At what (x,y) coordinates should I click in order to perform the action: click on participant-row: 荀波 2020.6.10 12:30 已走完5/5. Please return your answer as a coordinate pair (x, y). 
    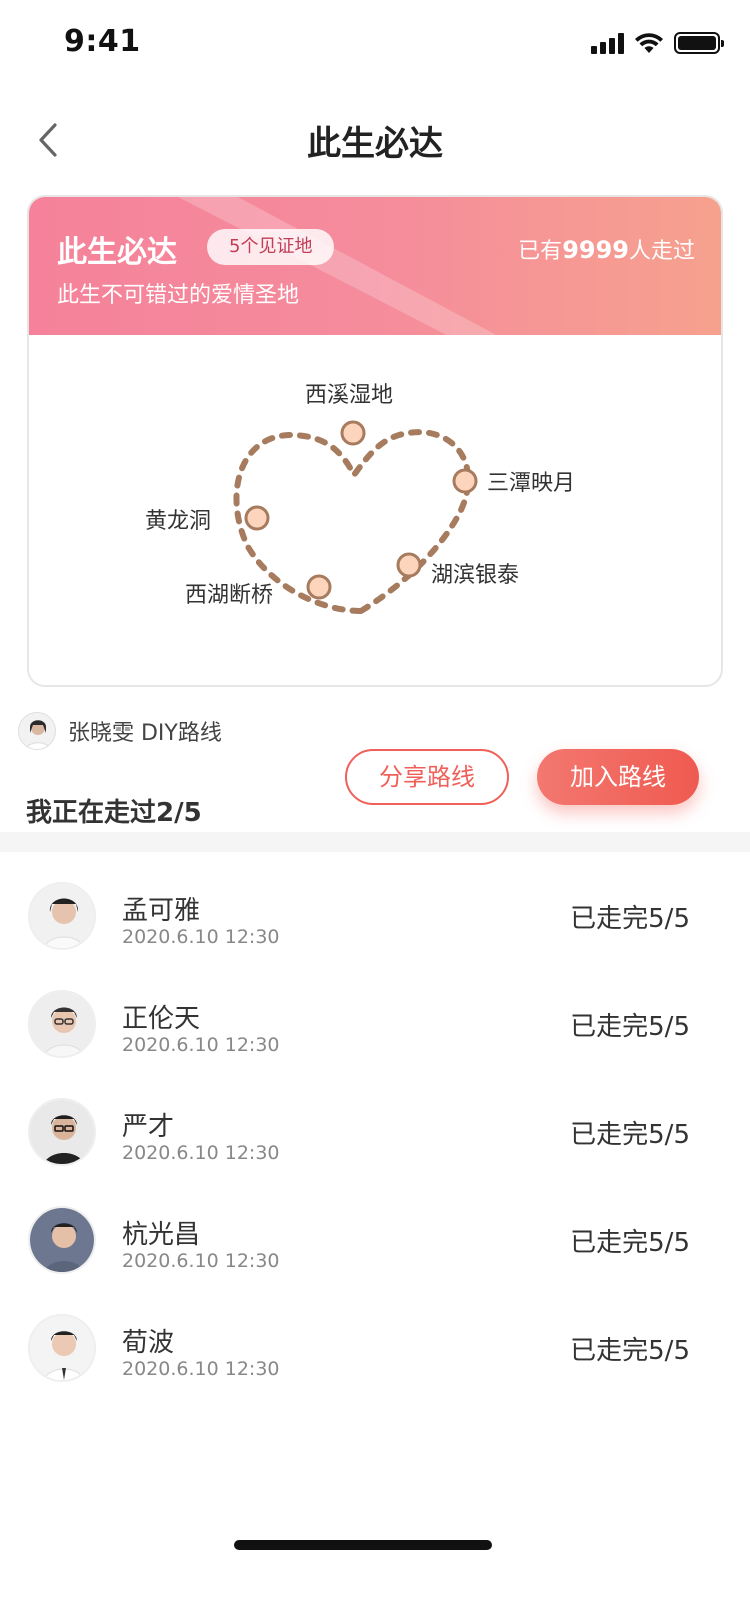
    Looking at the image, I should click on (375, 1346).